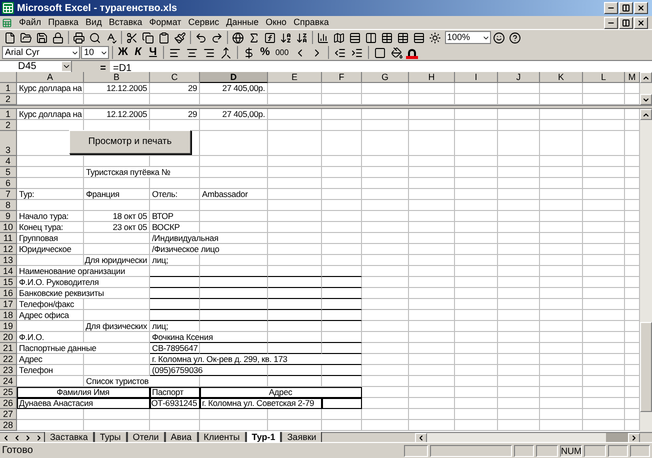  I want to click on map-icon, so click(339, 37).